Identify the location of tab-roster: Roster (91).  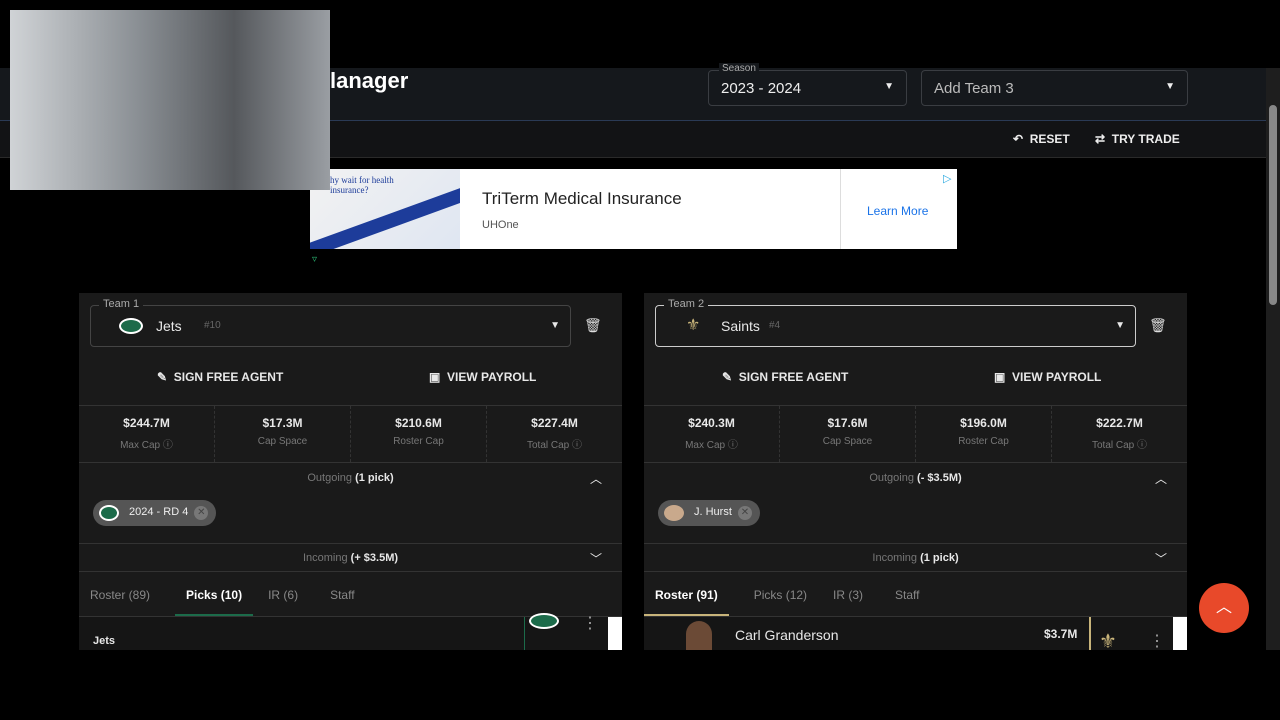
(686, 594).